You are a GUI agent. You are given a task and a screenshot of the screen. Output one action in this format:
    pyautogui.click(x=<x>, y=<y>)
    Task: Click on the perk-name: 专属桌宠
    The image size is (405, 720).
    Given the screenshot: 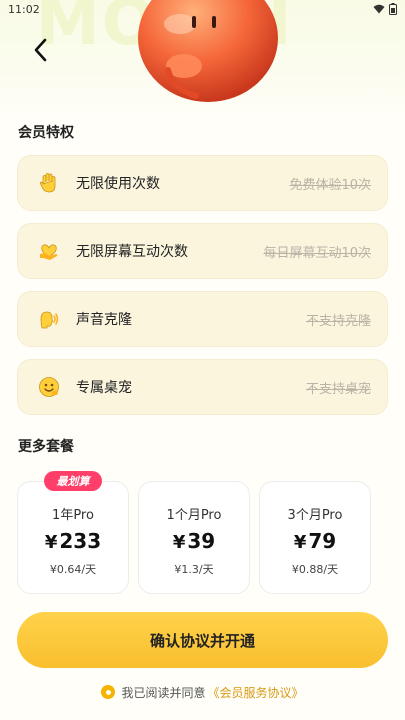 What is the action you would take?
    pyautogui.click(x=104, y=388)
    